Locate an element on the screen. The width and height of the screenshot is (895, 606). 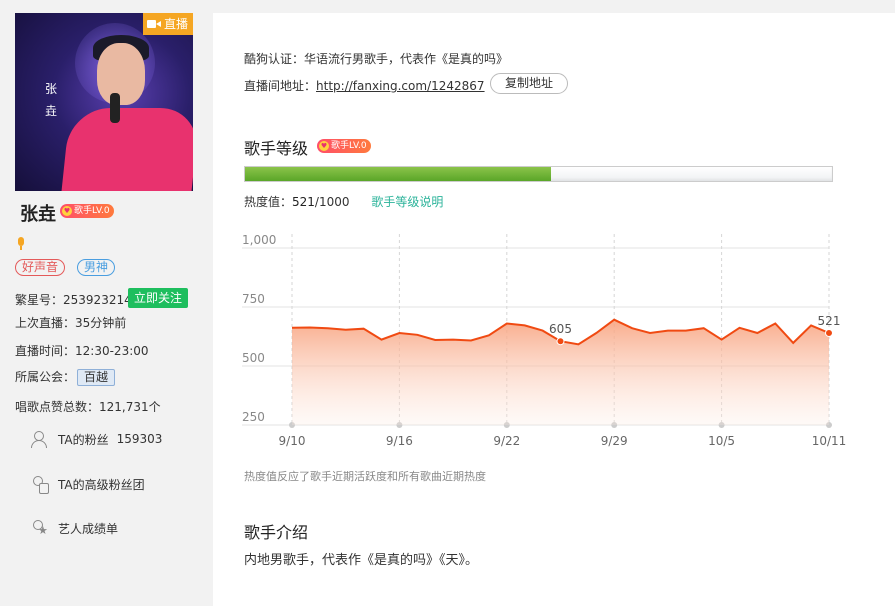
x-tick-label: 9/16 is located at coordinates (399, 441).